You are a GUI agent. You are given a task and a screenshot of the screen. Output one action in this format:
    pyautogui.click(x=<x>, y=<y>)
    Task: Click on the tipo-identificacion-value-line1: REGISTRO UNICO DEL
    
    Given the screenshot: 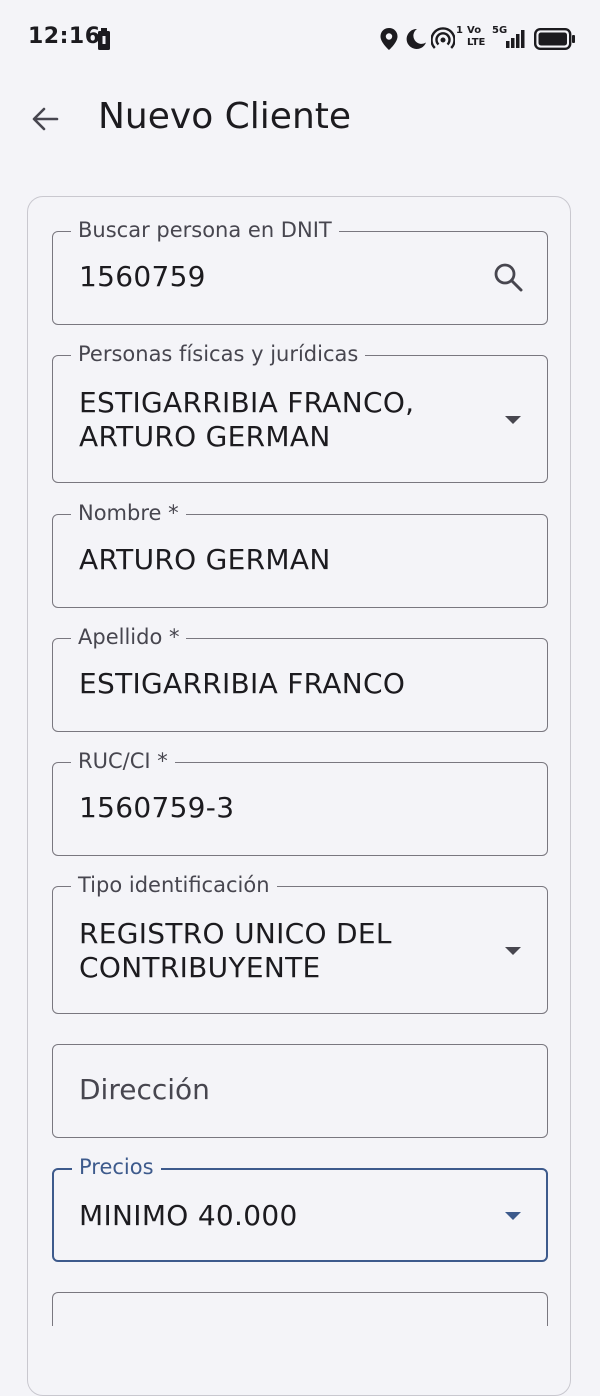 What is the action you would take?
    pyautogui.click(x=235, y=933)
    